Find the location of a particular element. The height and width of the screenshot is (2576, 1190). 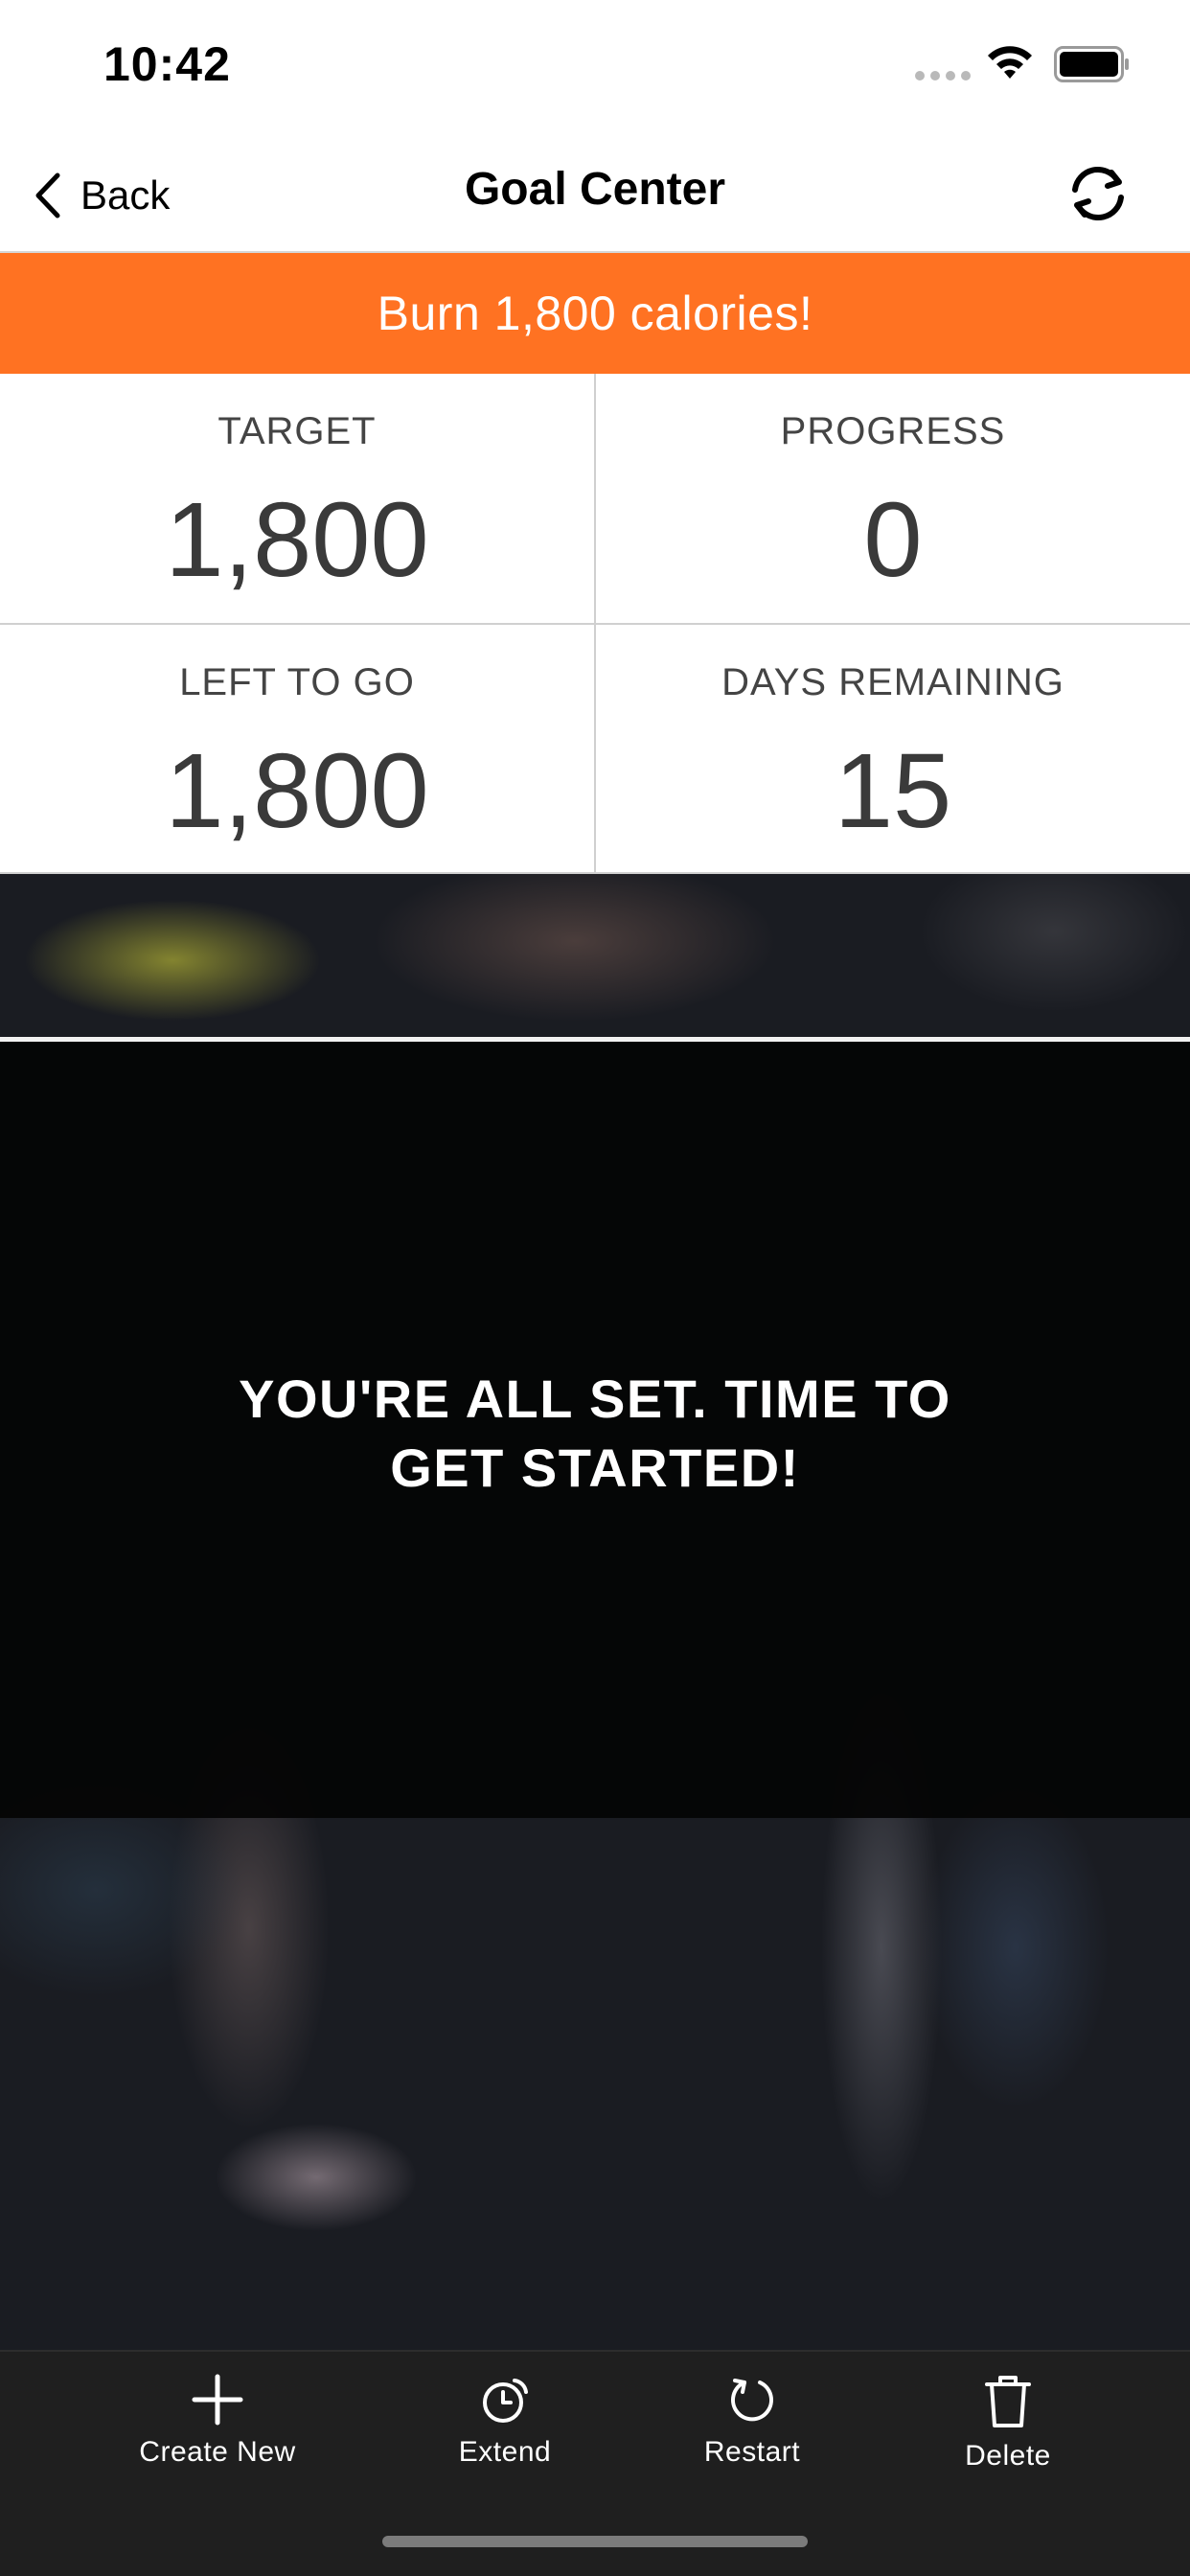

toolbar-label: Create New is located at coordinates (218, 2452).